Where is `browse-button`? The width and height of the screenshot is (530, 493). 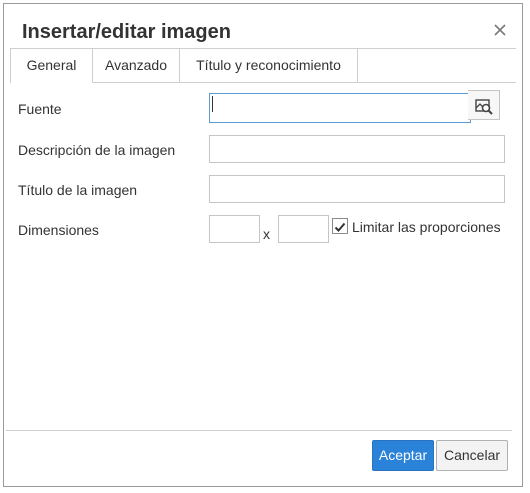
browse-button is located at coordinates (484, 105).